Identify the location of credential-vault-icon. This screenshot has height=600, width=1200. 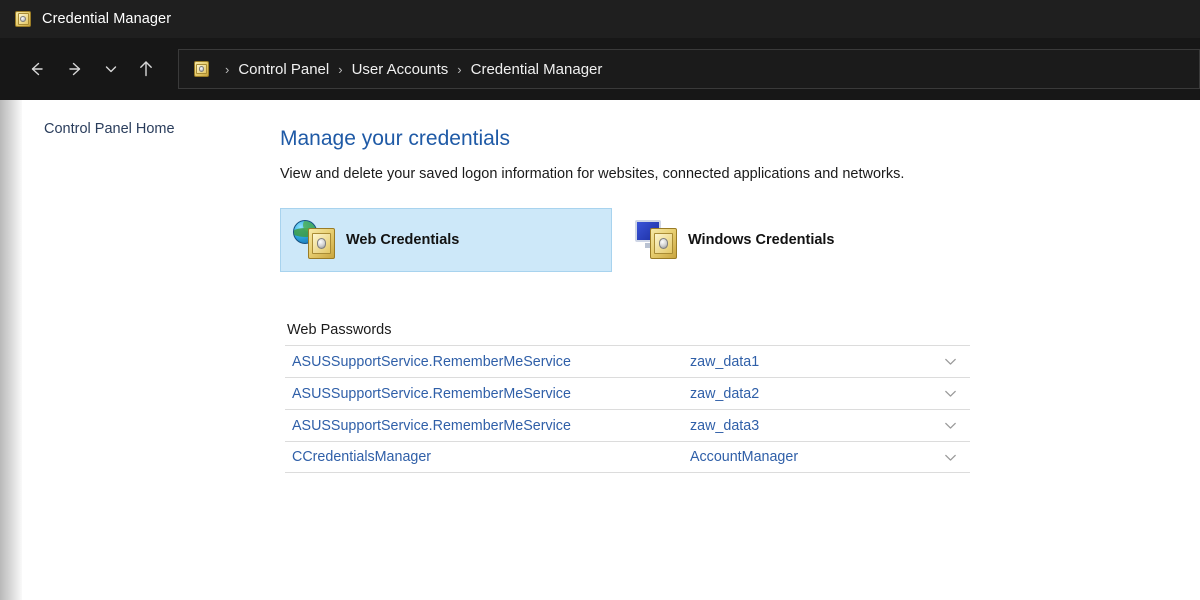
(23, 19).